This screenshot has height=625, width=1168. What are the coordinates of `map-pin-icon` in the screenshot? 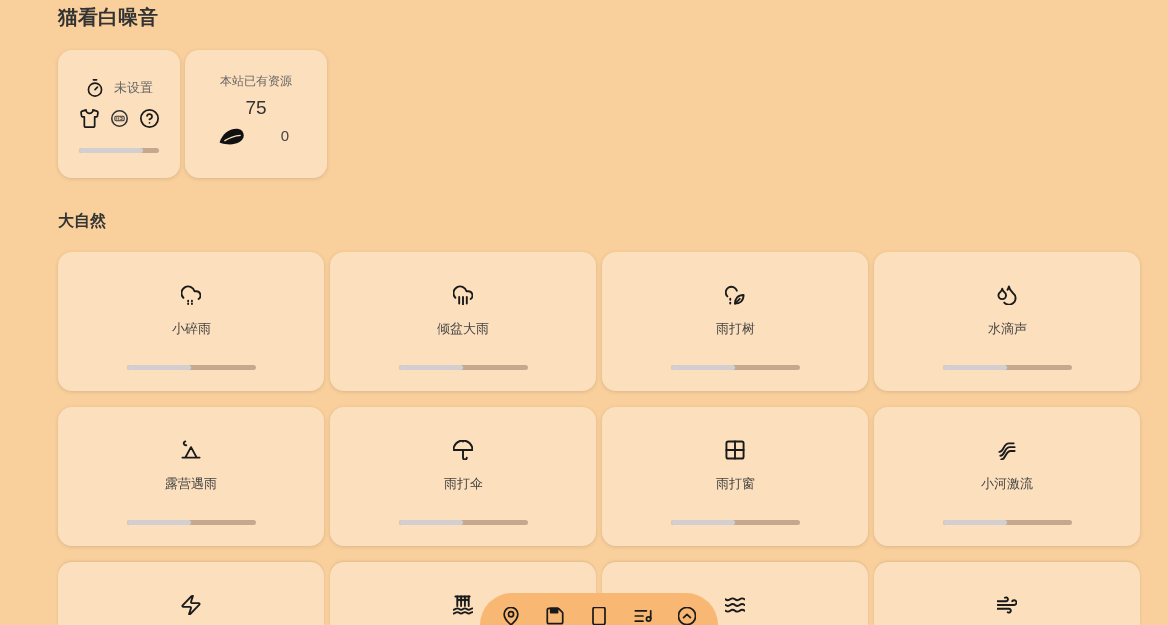 It's located at (511, 616).